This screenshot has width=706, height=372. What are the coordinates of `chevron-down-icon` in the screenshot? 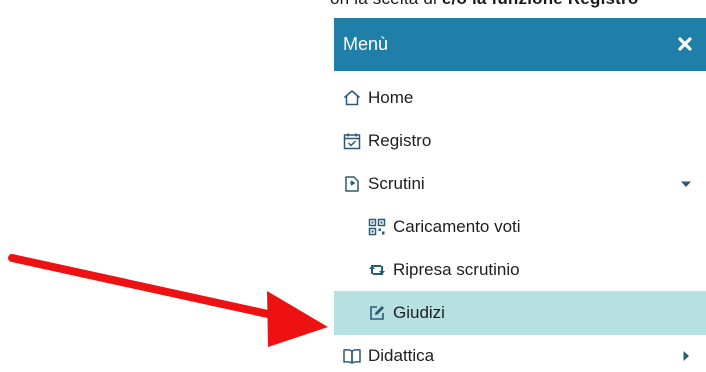 It's located at (686, 184).